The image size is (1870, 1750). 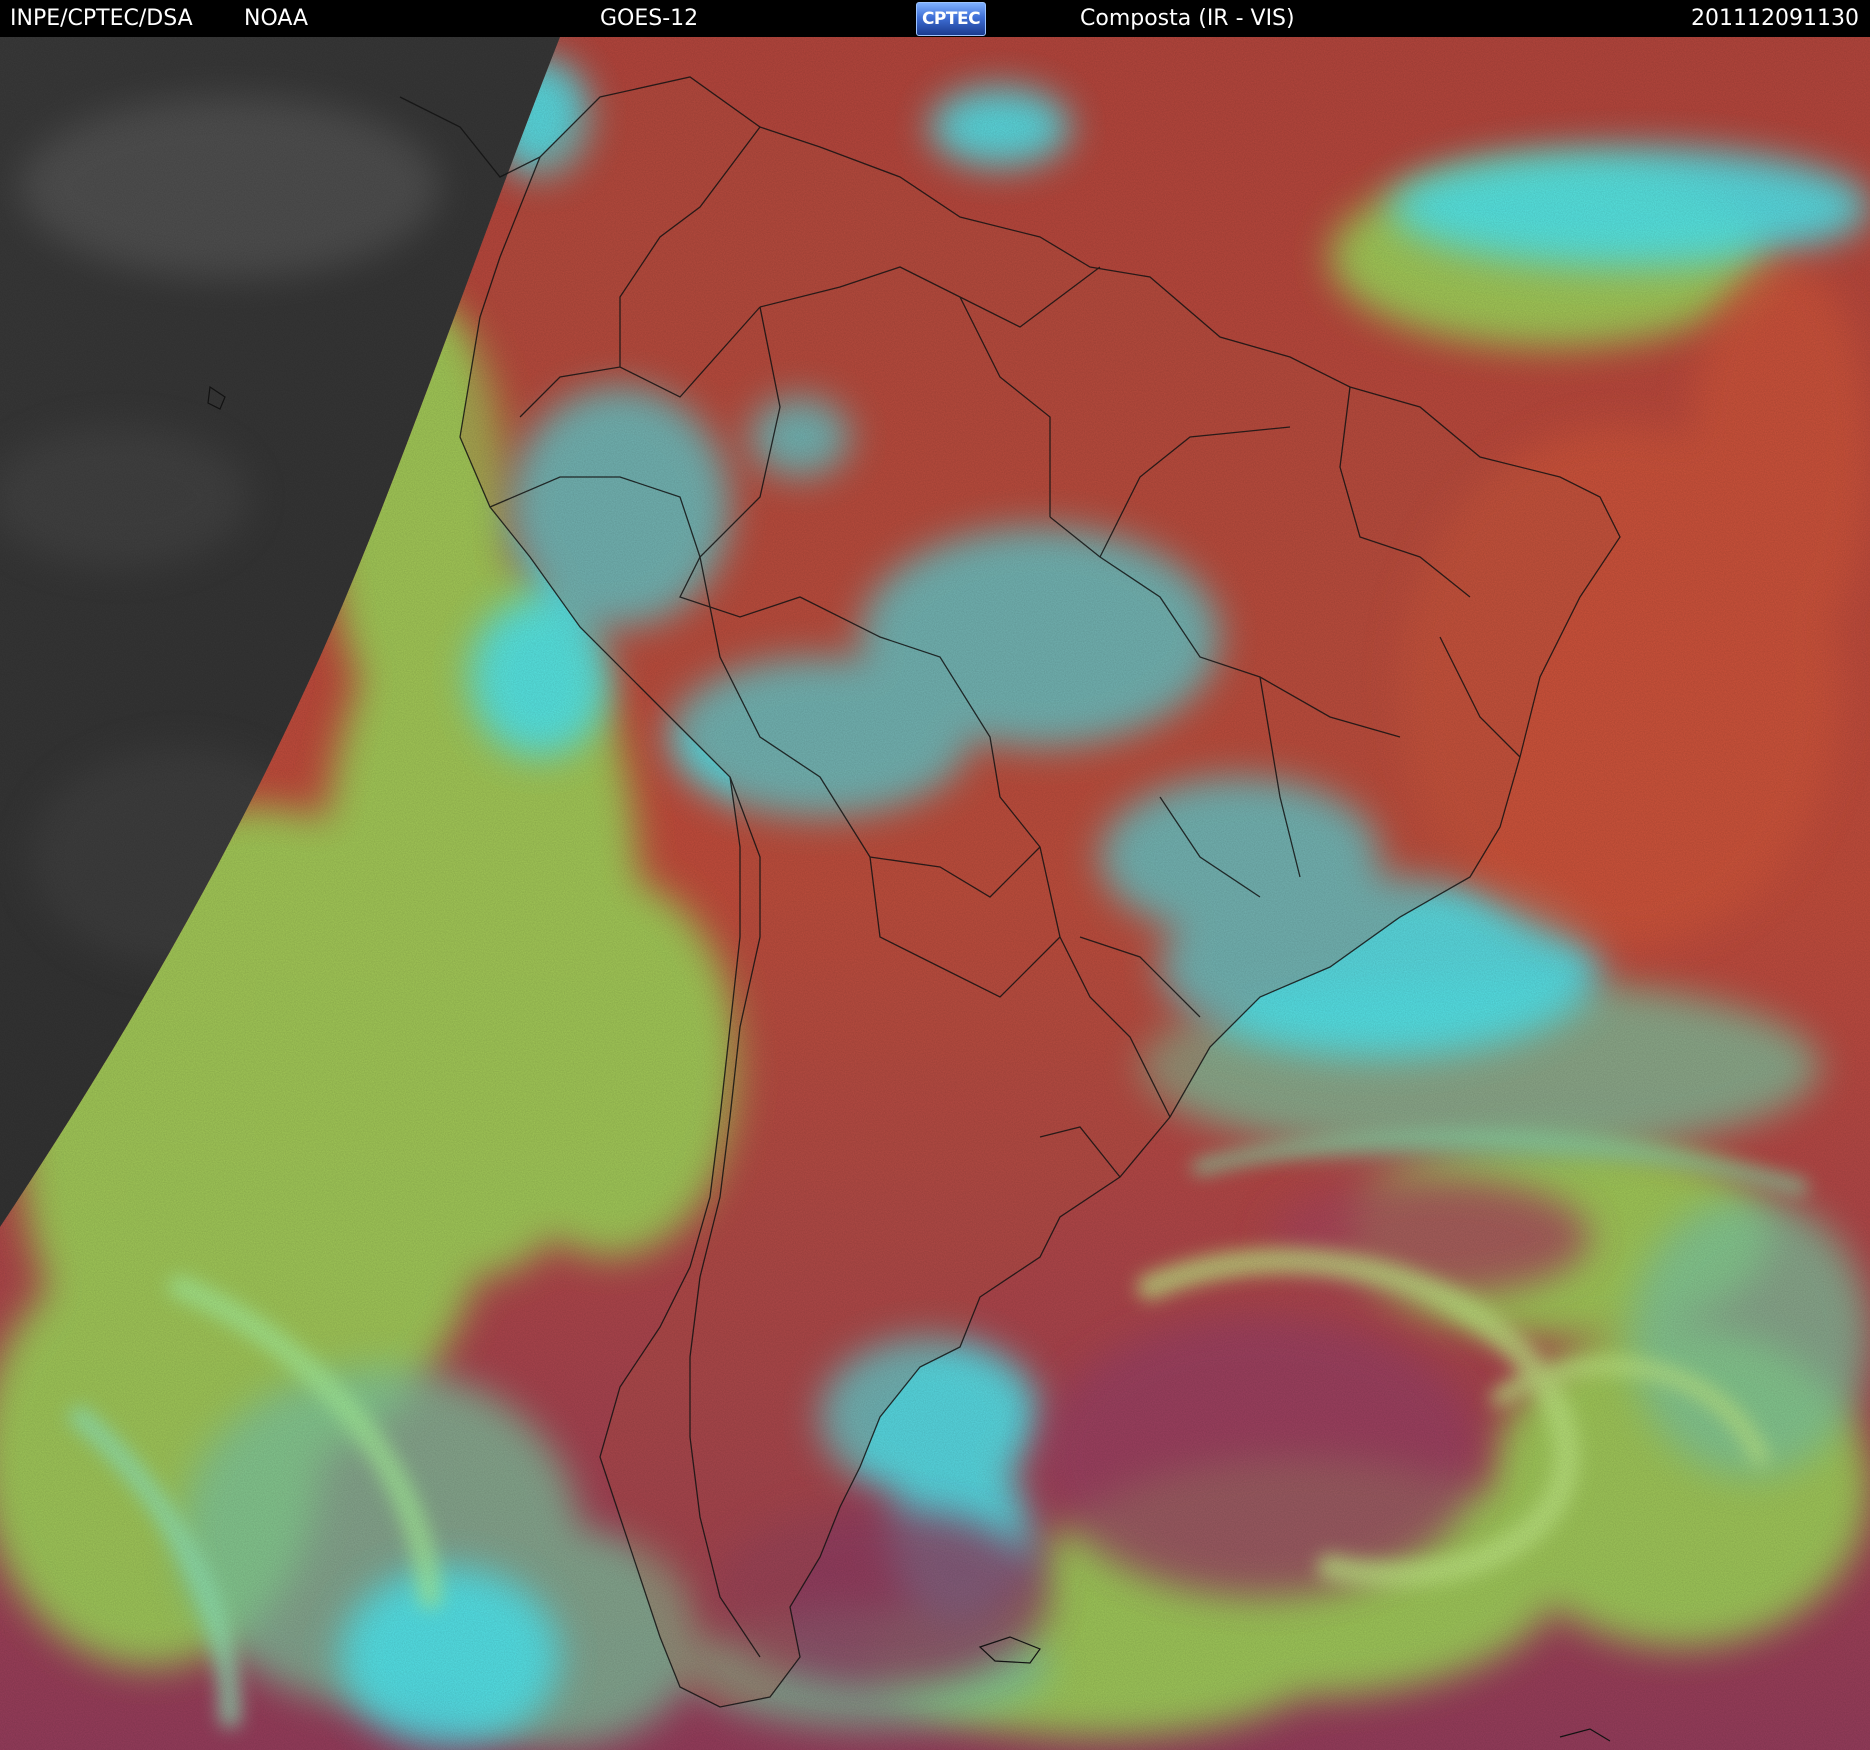 I want to click on source-label: INPE/CPTEC/DSA, so click(x=101, y=18).